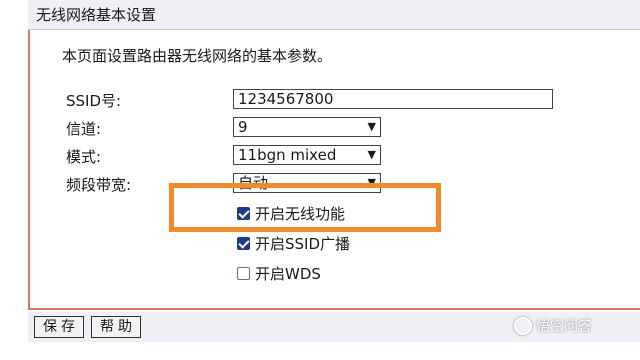 Image resolution: width=640 pixels, height=360 pixels. What do you see at coordinates (94, 101) in the screenshot?
I see `ssid-label: SSID号:` at bounding box center [94, 101].